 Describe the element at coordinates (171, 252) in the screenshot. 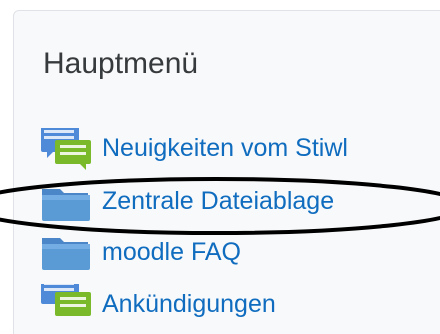

I see `menu-item-label: moodle FAQ` at that location.